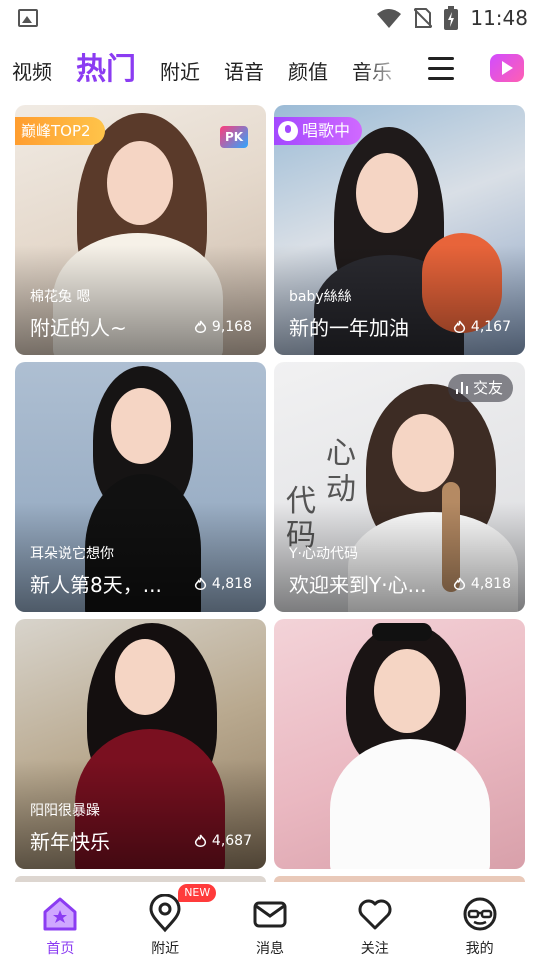 The image size is (540, 960). I want to click on bottom-navigation: 首页 NEW 附近 消息 关注 我的, so click(270, 921).